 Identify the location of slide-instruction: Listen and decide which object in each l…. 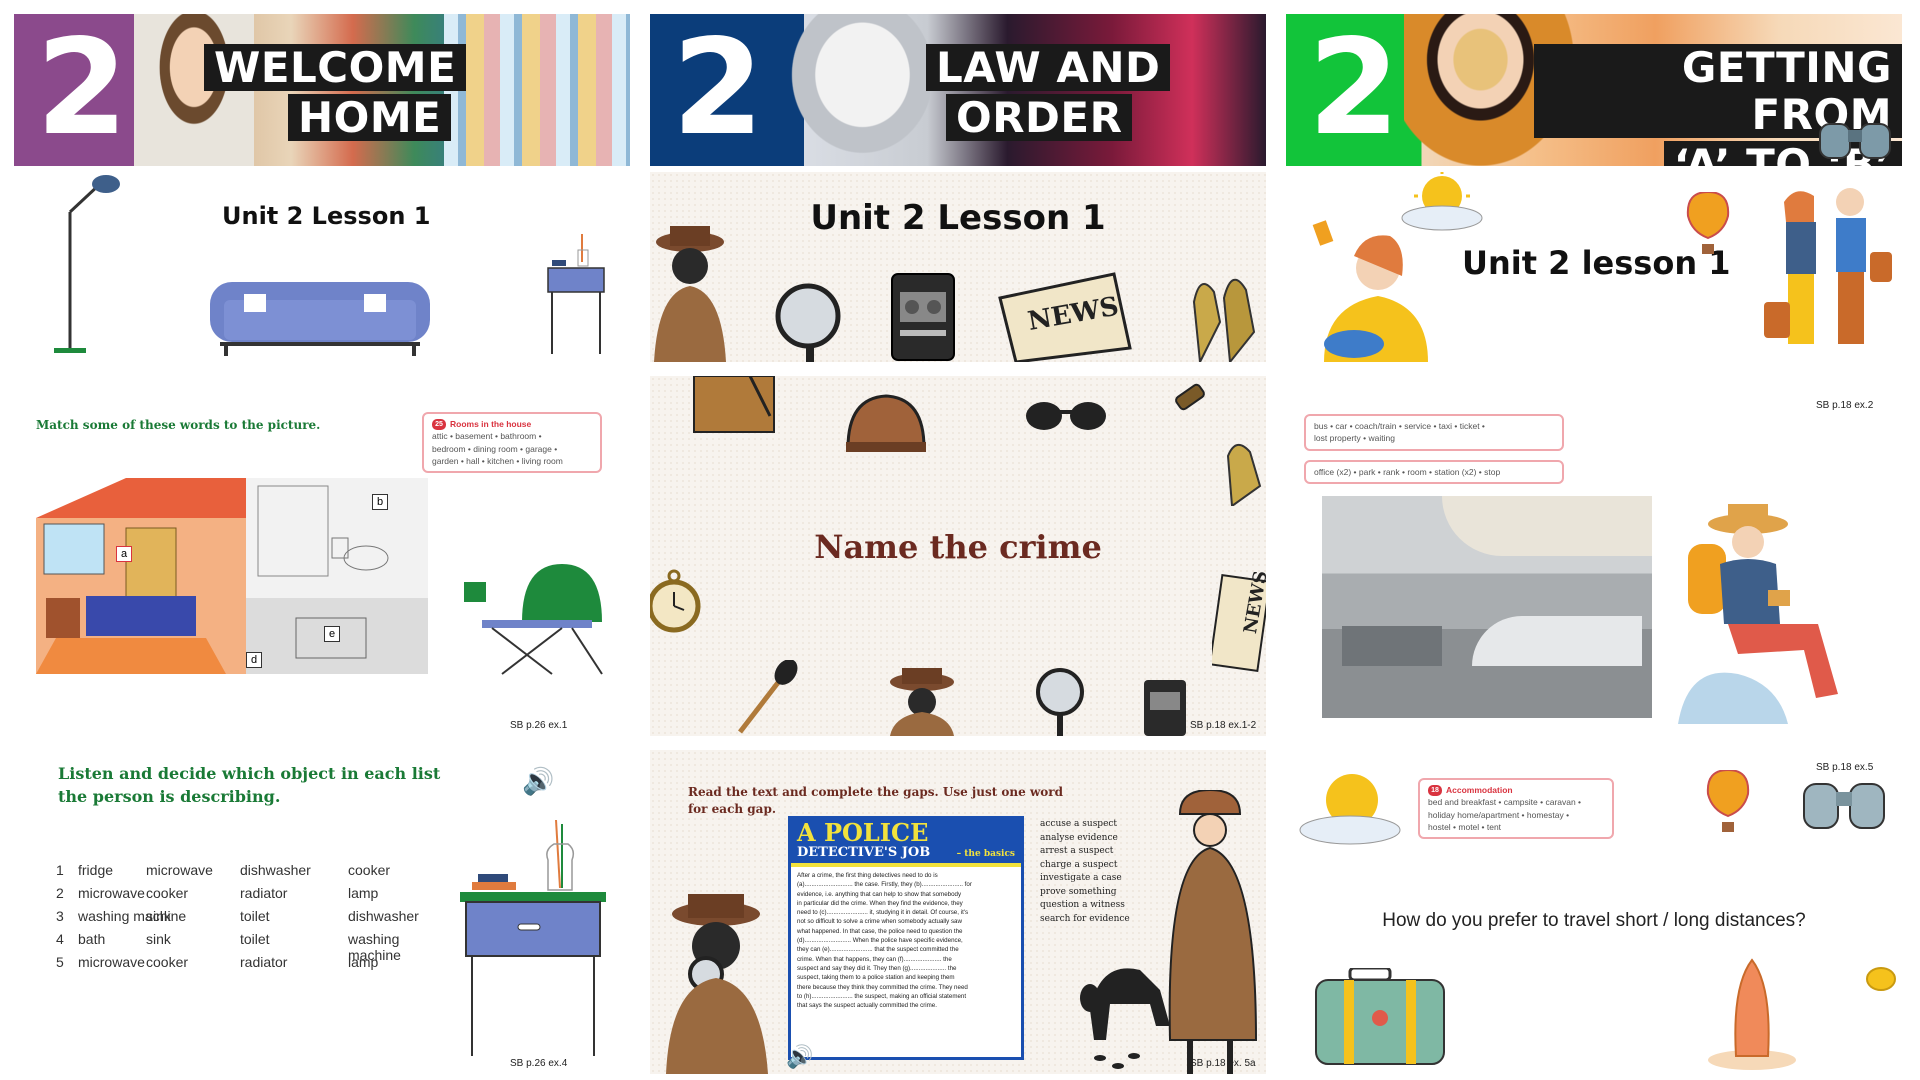
(249, 785).